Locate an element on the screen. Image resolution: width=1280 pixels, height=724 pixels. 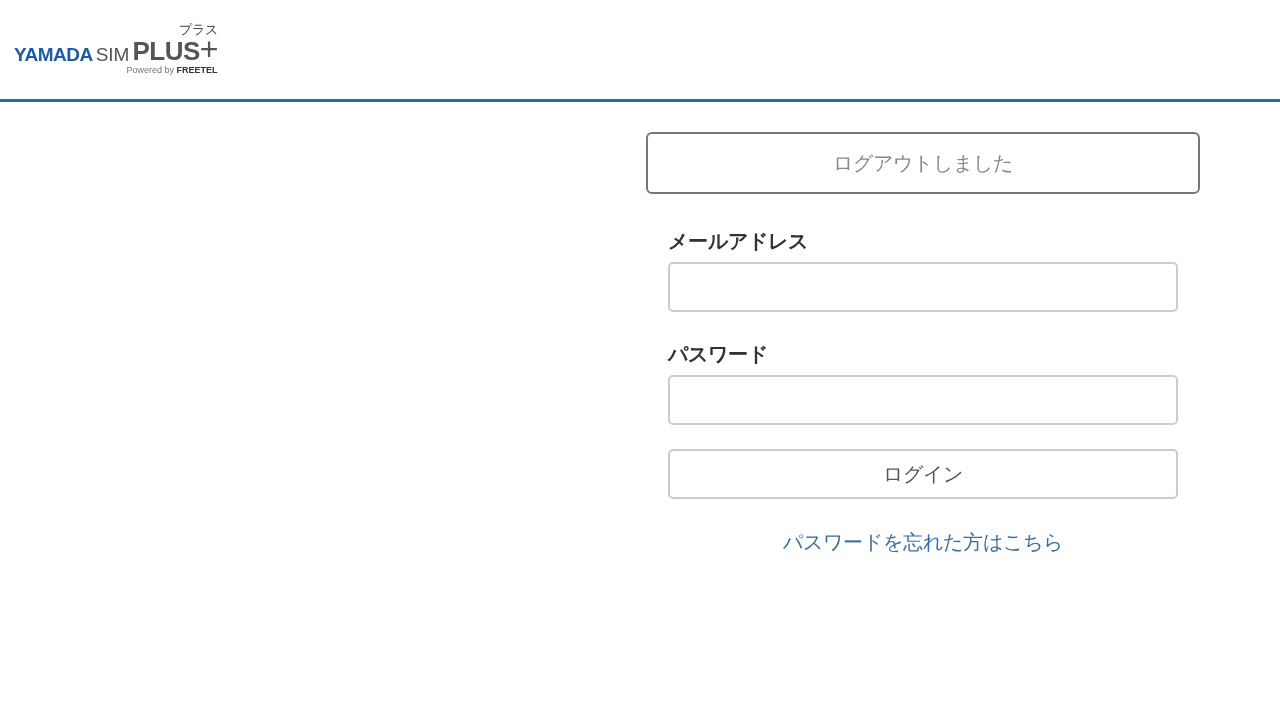
field-label: メールアドレス is located at coordinates (738, 241).